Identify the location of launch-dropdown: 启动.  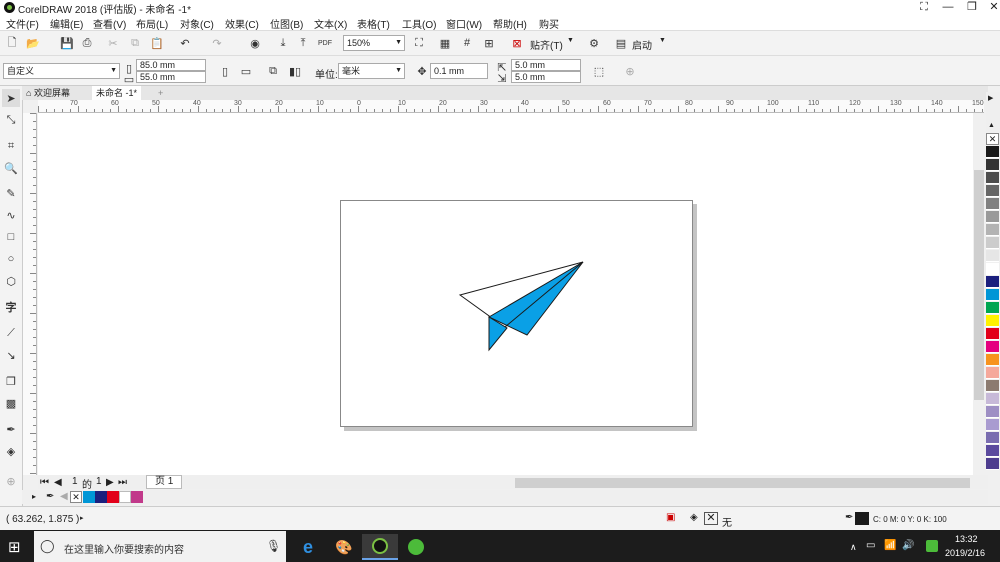
(642, 44).